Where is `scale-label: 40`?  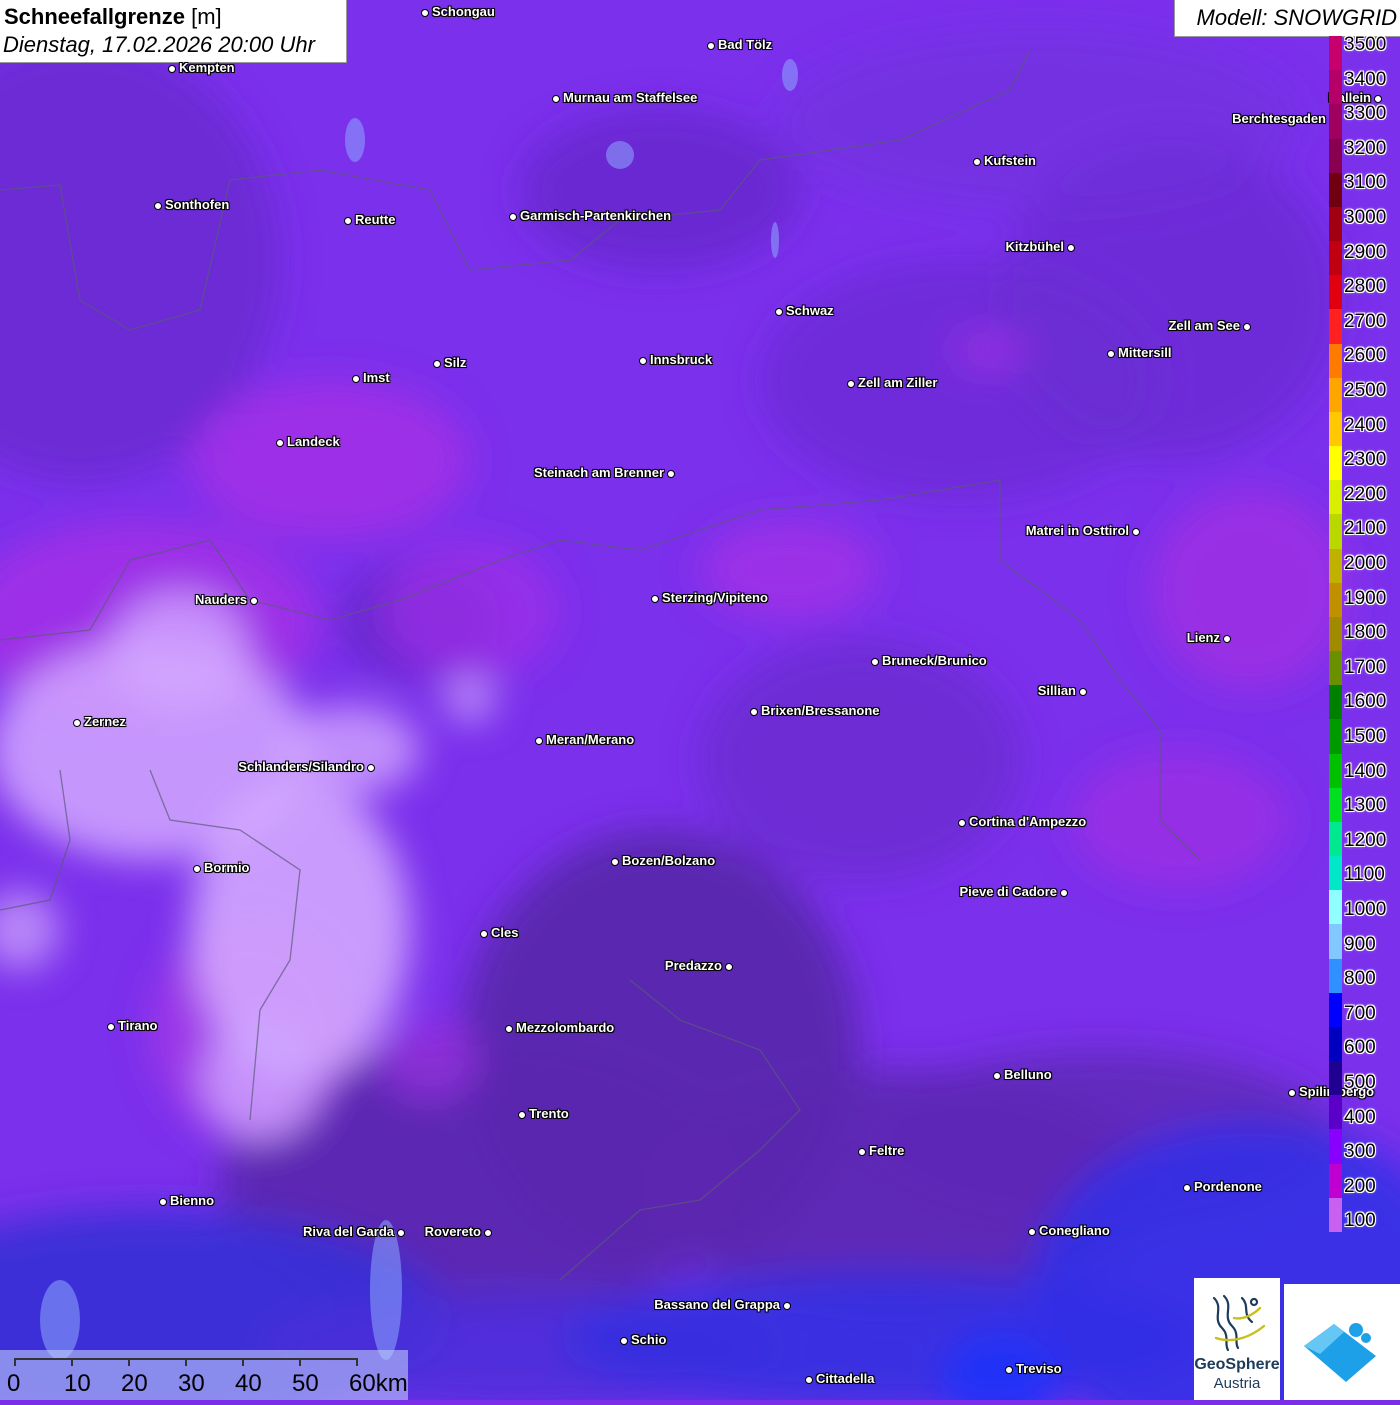
scale-label: 40 is located at coordinates (248, 1383).